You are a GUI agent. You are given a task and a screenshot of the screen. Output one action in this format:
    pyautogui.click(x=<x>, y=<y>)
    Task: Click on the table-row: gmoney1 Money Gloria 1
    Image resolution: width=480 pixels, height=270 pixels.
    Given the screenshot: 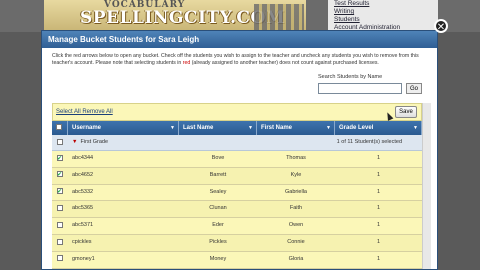 What is the action you would take?
    pyautogui.click(x=237, y=260)
    